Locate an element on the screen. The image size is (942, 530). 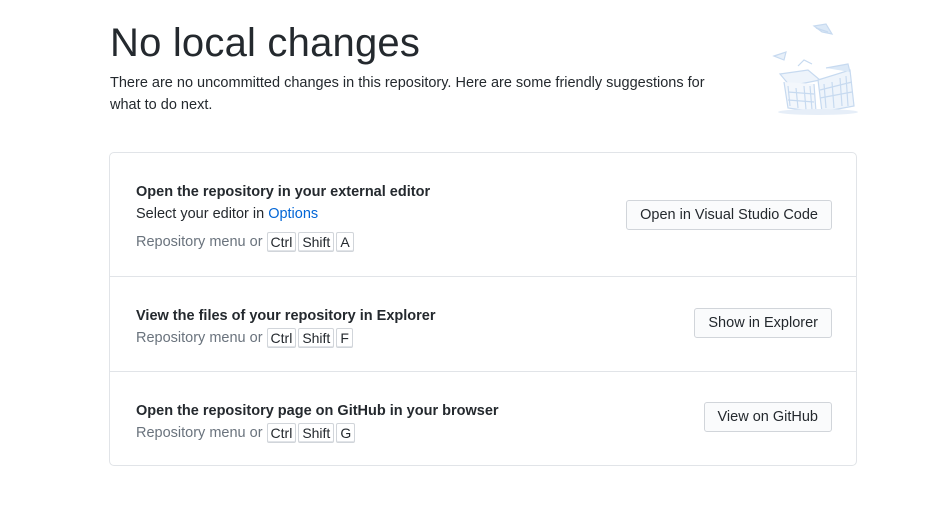
key-a: A is located at coordinates (345, 242).